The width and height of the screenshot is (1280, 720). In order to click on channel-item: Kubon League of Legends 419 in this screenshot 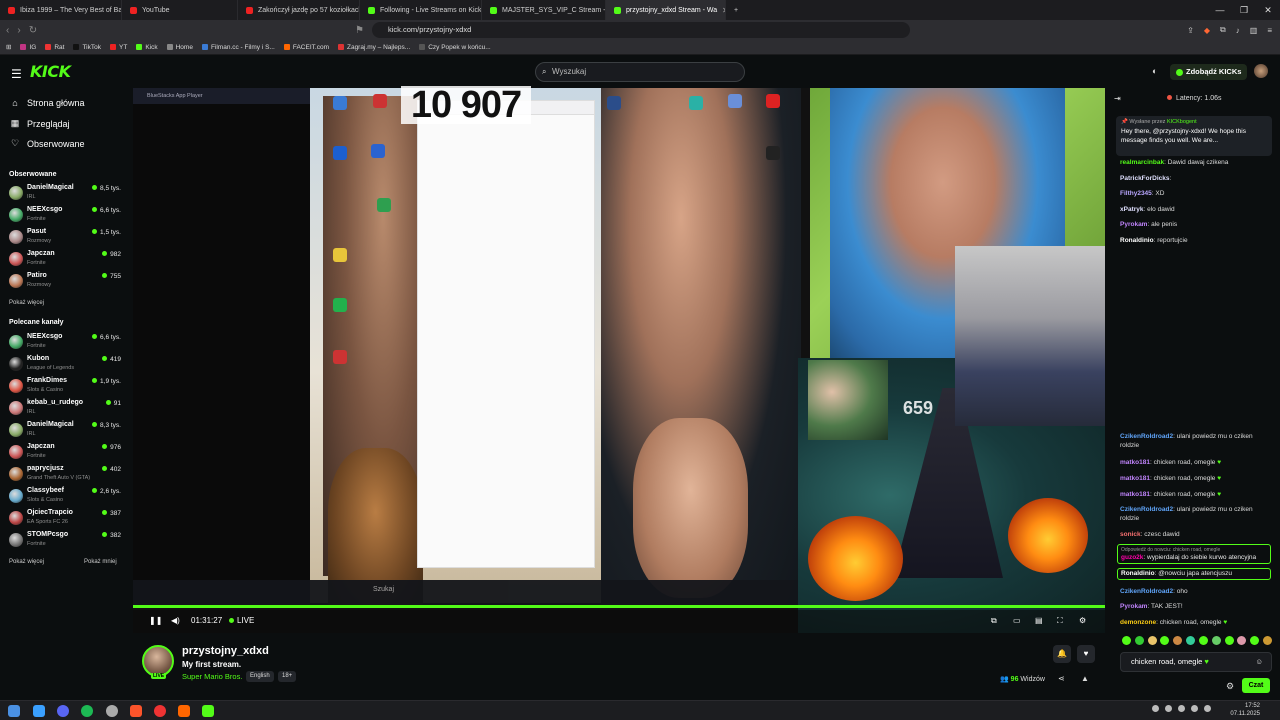, I will do `click(65, 365)`.